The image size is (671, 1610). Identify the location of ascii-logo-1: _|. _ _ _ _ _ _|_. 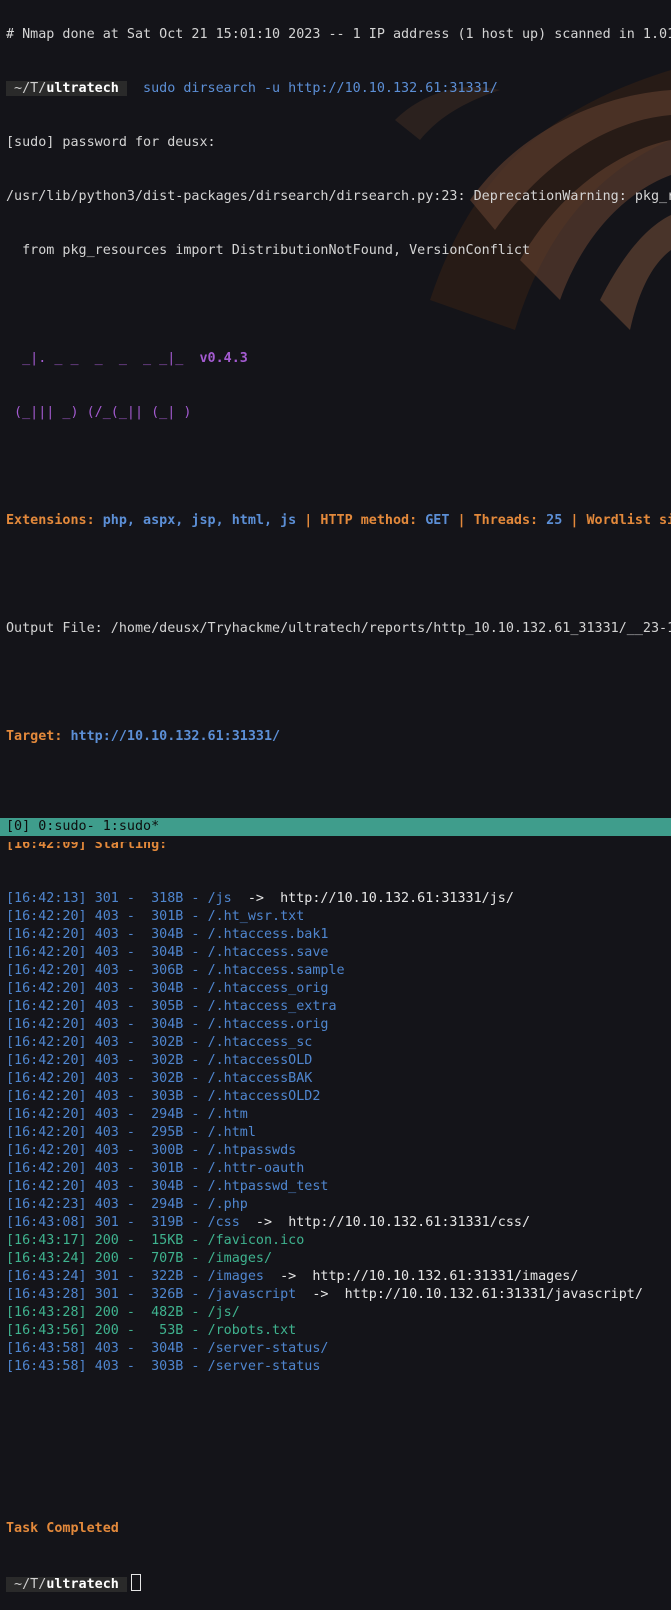
(95, 358).